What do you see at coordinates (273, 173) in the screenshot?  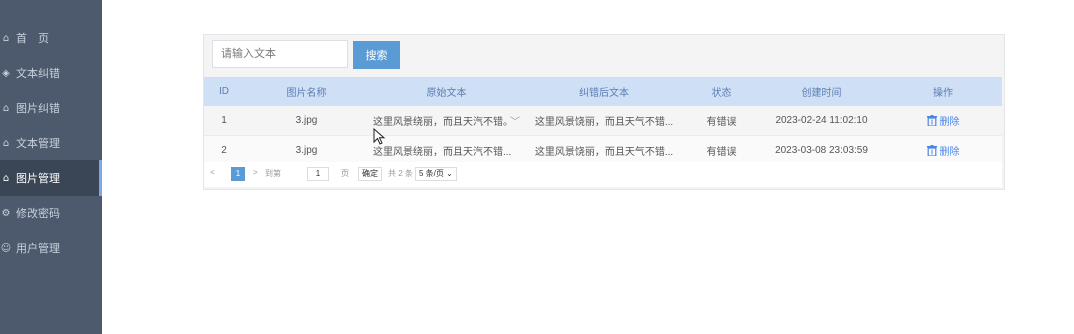 I see `goto-label: 到第` at bounding box center [273, 173].